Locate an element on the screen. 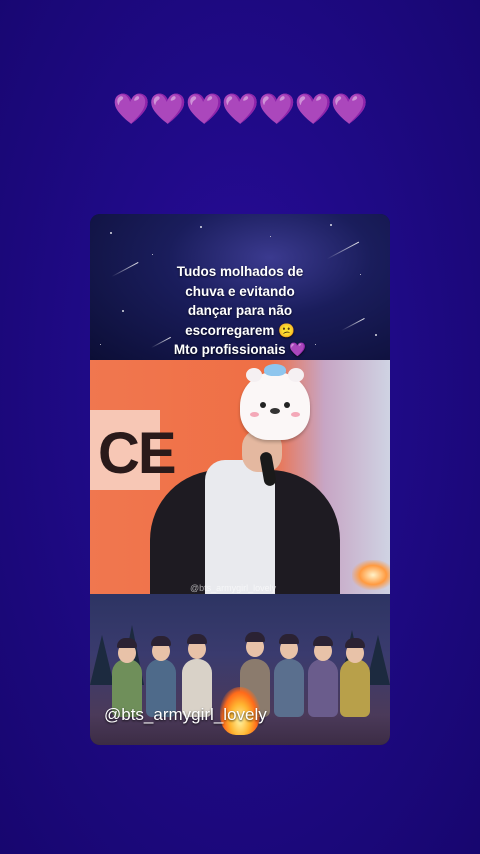 Image resolution: width=480 pixels, height=854 pixels. caption-line: dançar para não is located at coordinates (240, 310).